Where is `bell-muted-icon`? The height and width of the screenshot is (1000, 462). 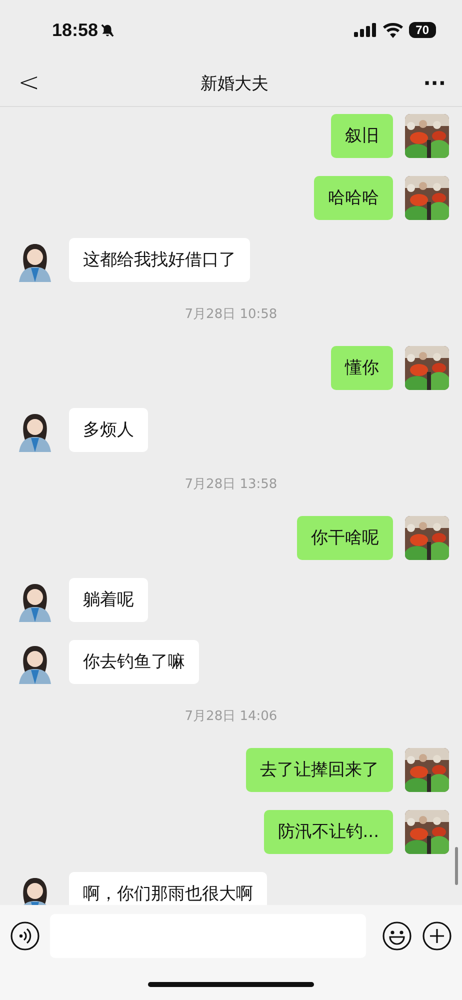
bell-muted-icon is located at coordinates (108, 30).